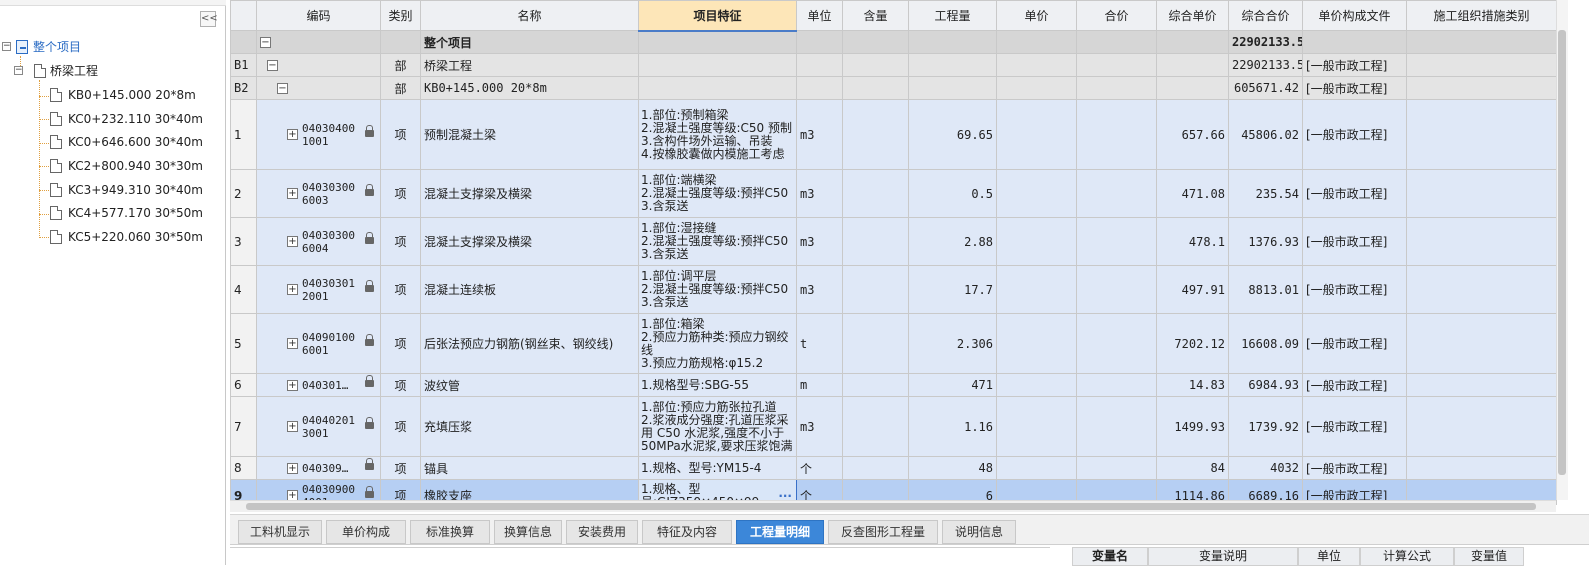 This screenshot has height=566, width=1589. I want to click on code-cell: +04030300 6004, so click(318, 241).